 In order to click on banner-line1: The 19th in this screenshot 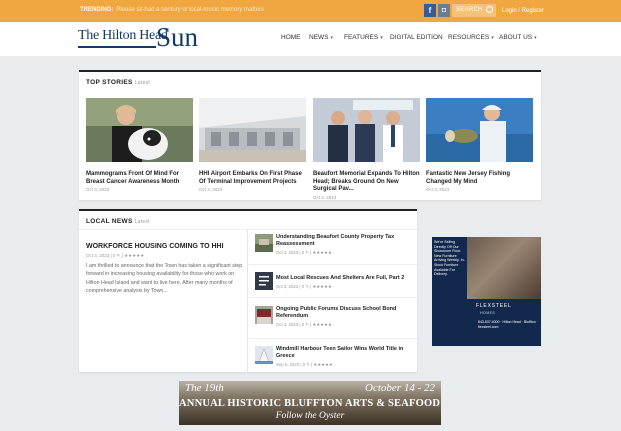, I will do `click(204, 388)`.